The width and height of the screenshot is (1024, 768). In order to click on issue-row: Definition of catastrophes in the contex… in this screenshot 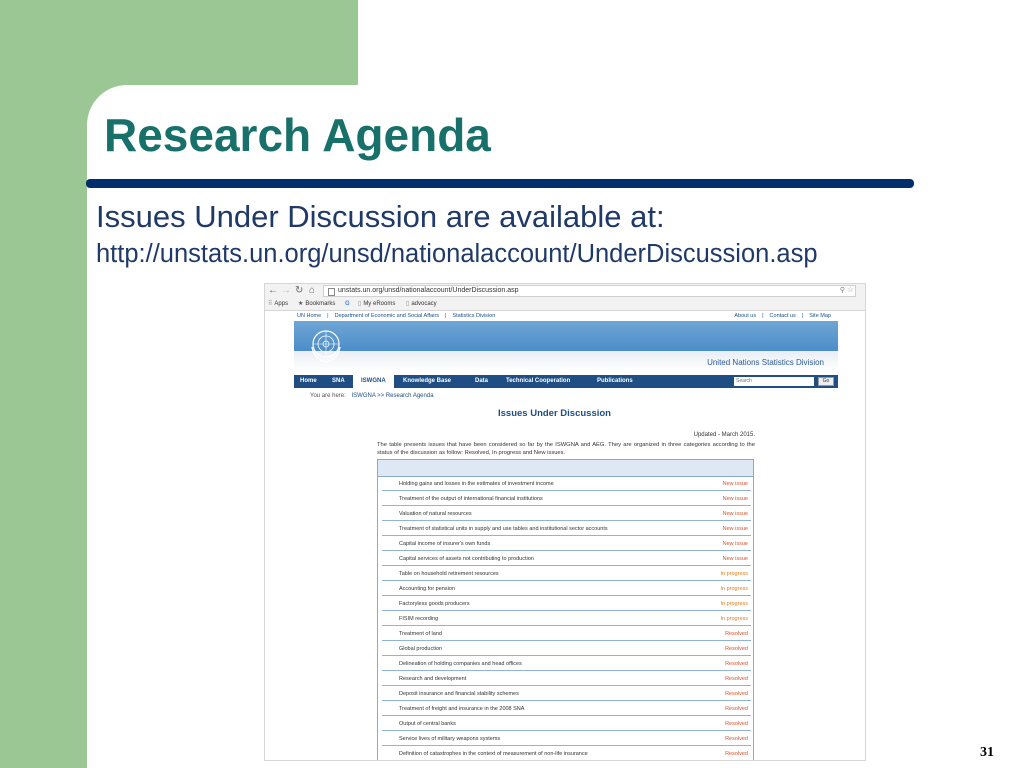, I will do `click(566, 753)`.